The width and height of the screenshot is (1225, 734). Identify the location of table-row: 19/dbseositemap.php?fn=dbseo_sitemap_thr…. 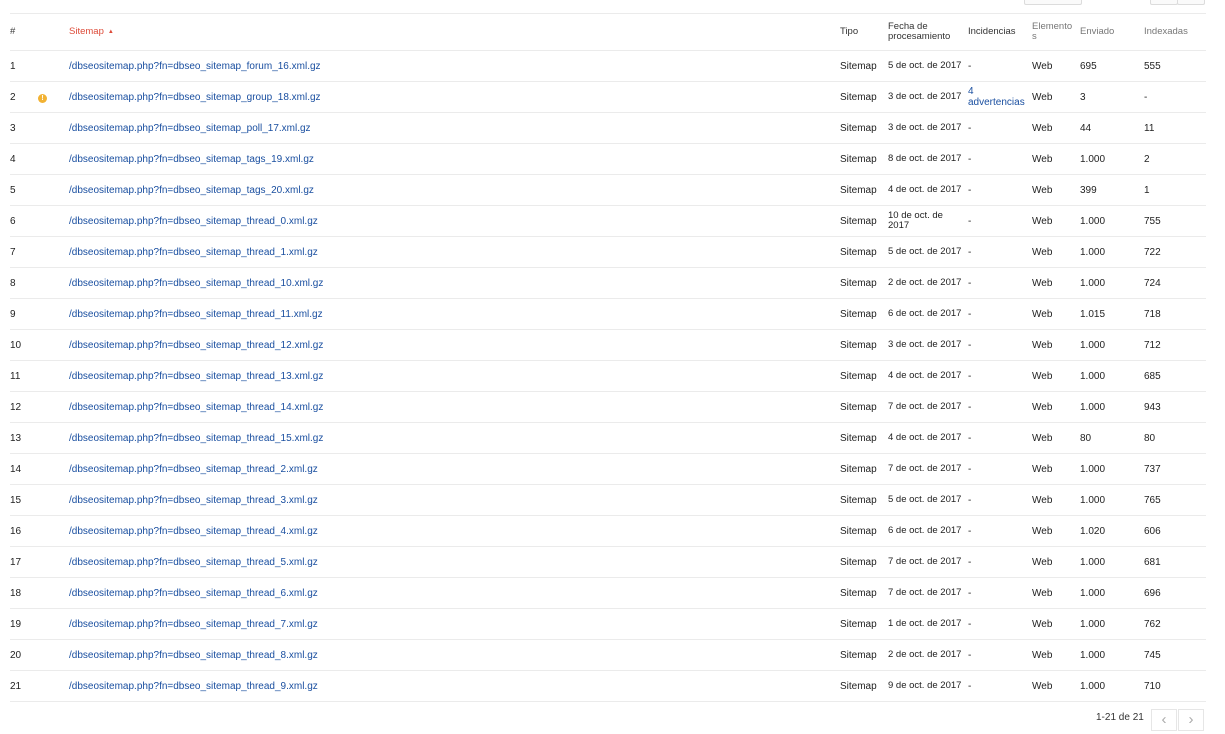
(608, 624).